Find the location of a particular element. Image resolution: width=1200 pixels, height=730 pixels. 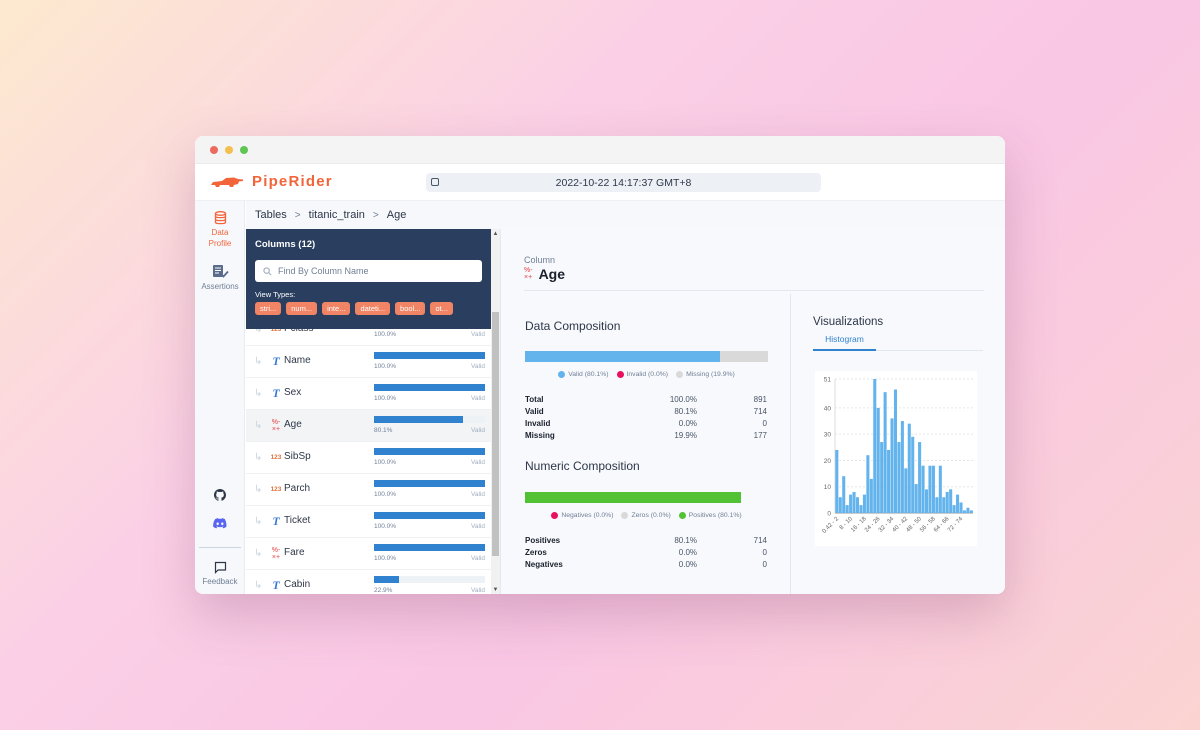

scroll-down-arrow-icon: ▼ is located at coordinates (495, 590).